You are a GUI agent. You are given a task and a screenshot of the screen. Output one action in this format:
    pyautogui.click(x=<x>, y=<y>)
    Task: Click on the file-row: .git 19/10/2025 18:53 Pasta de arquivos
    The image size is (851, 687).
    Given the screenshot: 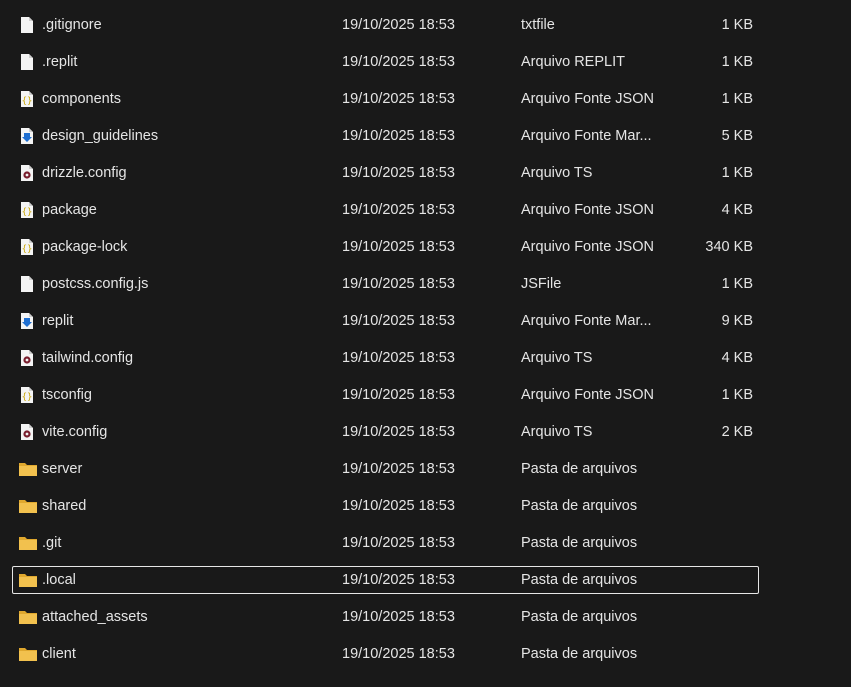 What is the action you would take?
    pyautogui.click(x=385, y=543)
    